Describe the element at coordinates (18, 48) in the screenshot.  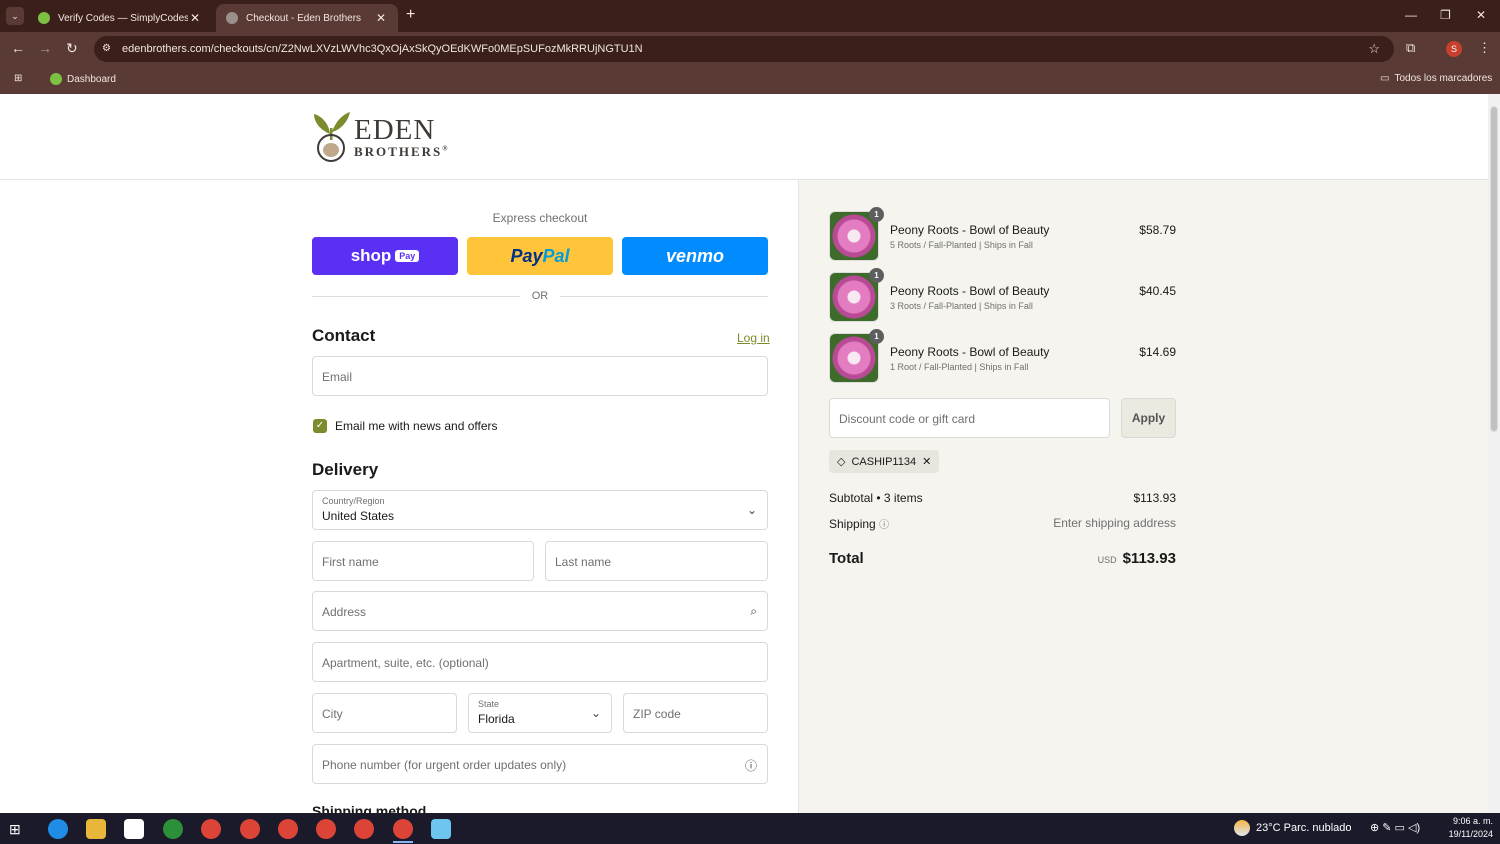
I see `back-arrow-icon: ←` at that location.